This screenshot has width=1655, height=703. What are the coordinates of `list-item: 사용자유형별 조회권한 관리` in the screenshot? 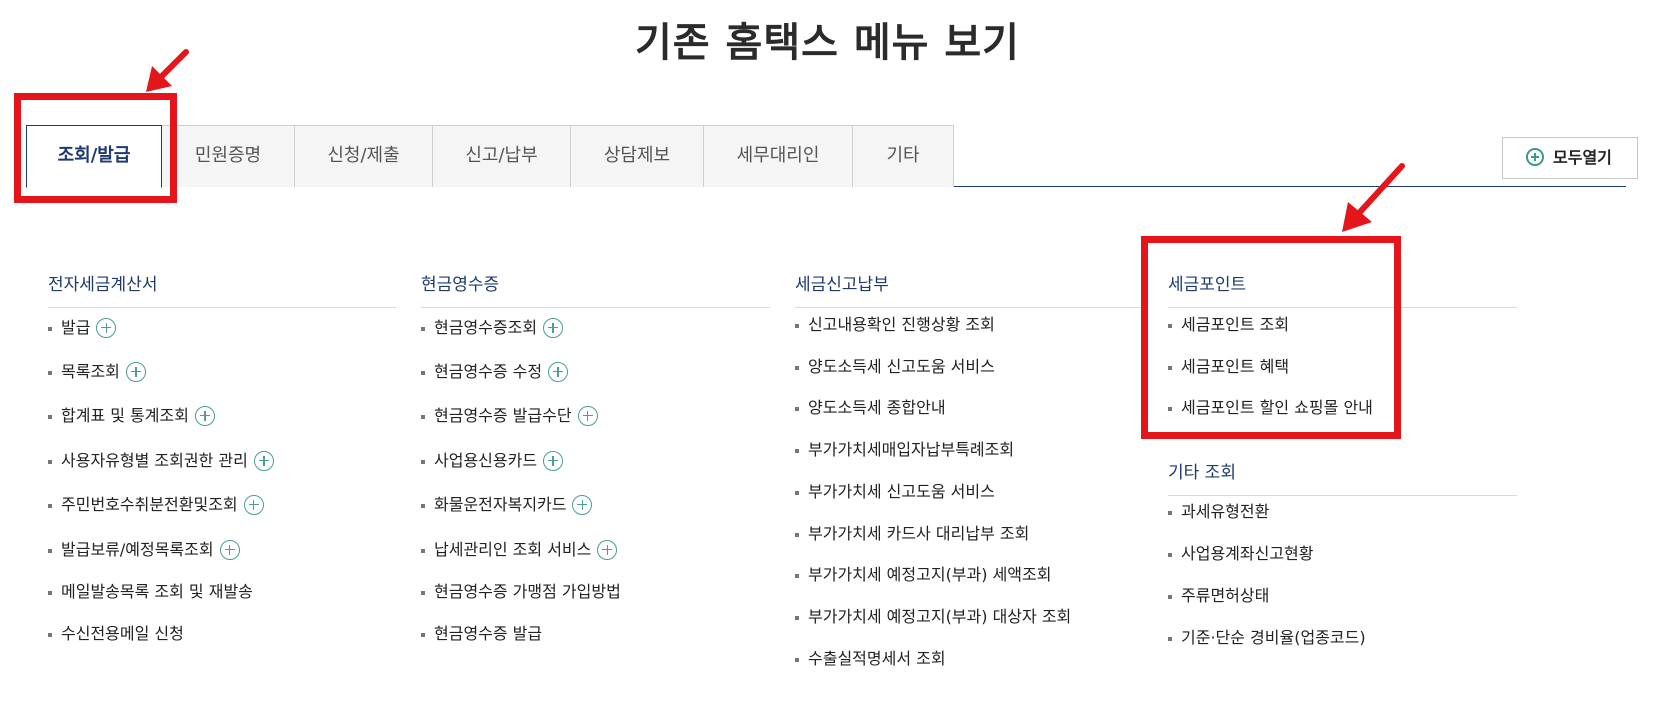 It's located at (161, 461).